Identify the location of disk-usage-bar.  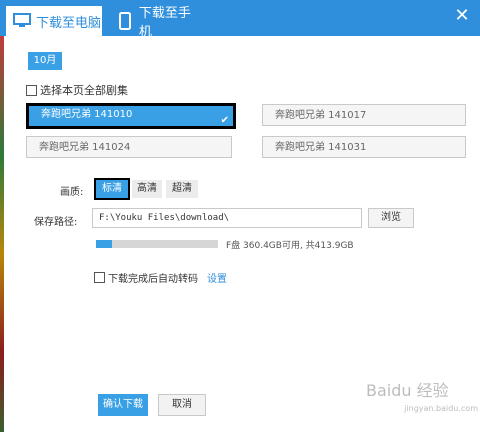
(157, 244).